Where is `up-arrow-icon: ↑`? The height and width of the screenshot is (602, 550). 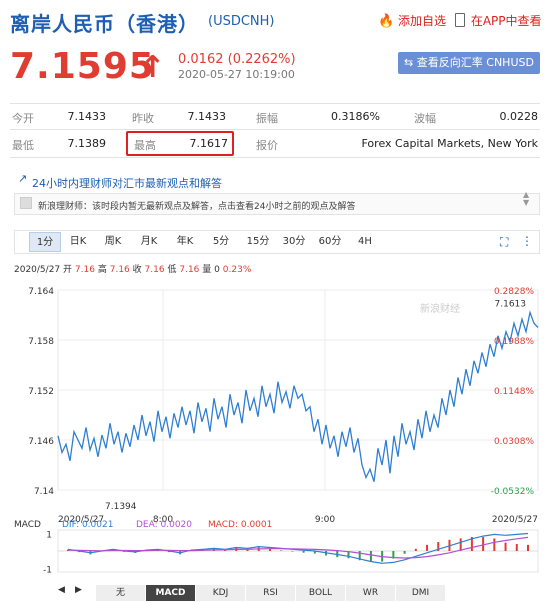
up-arrow-icon: ↑ is located at coordinates (153, 67).